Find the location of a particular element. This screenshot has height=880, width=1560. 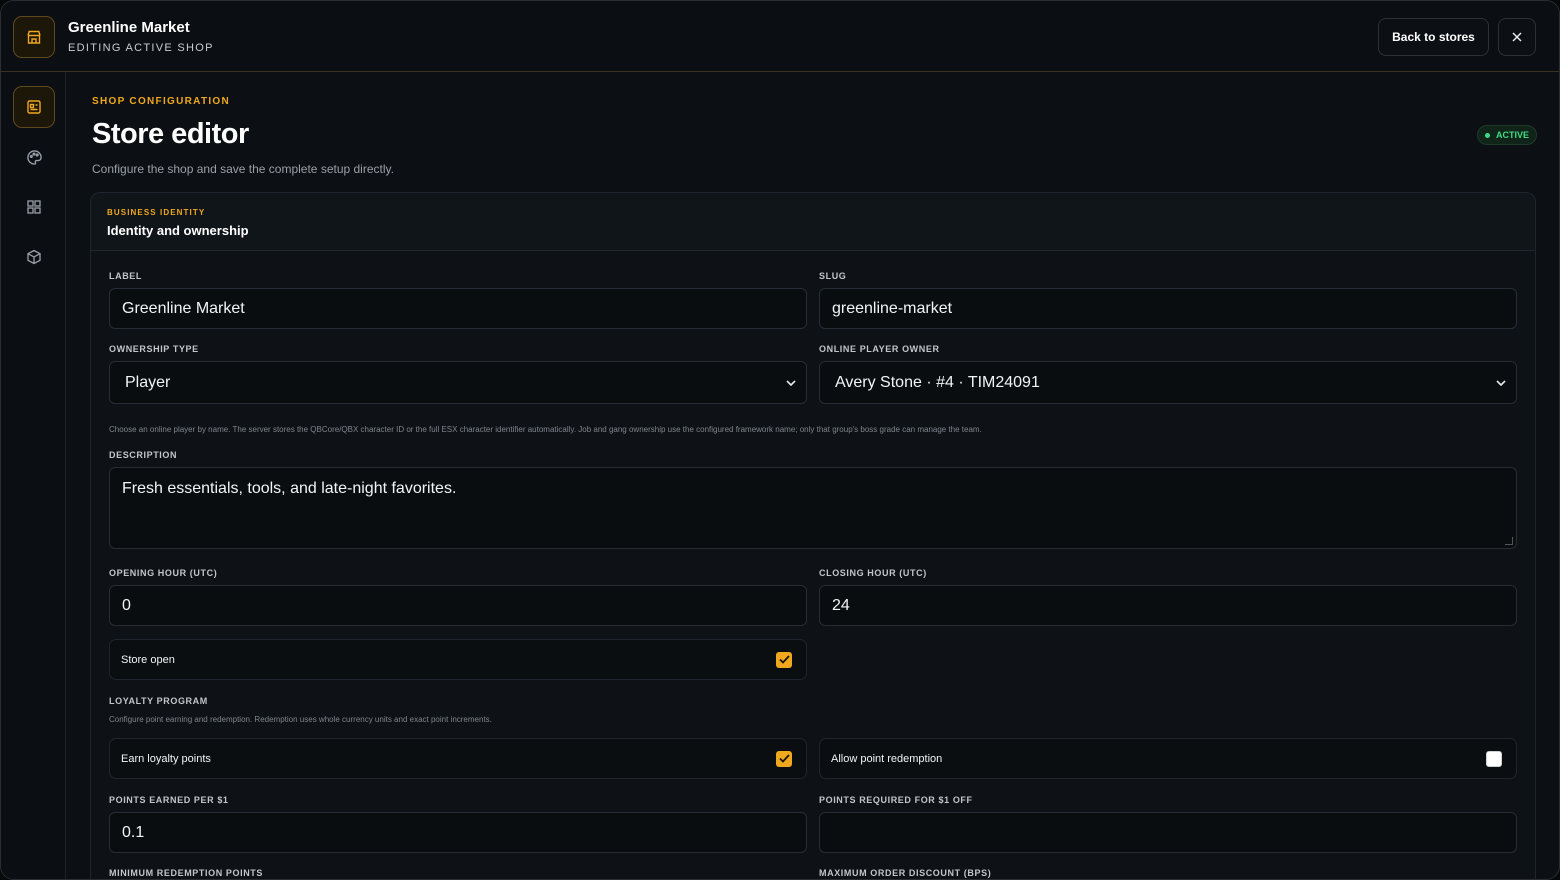

card-title: Identity and ownership is located at coordinates (178, 230).